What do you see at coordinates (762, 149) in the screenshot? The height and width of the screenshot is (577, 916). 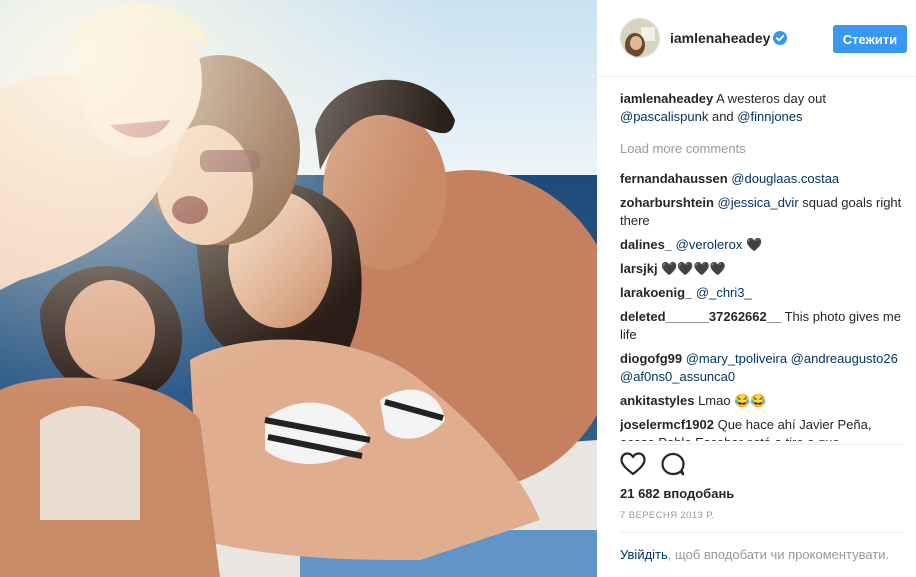 I see `load-more-comments-button: Load more comments` at bounding box center [762, 149].